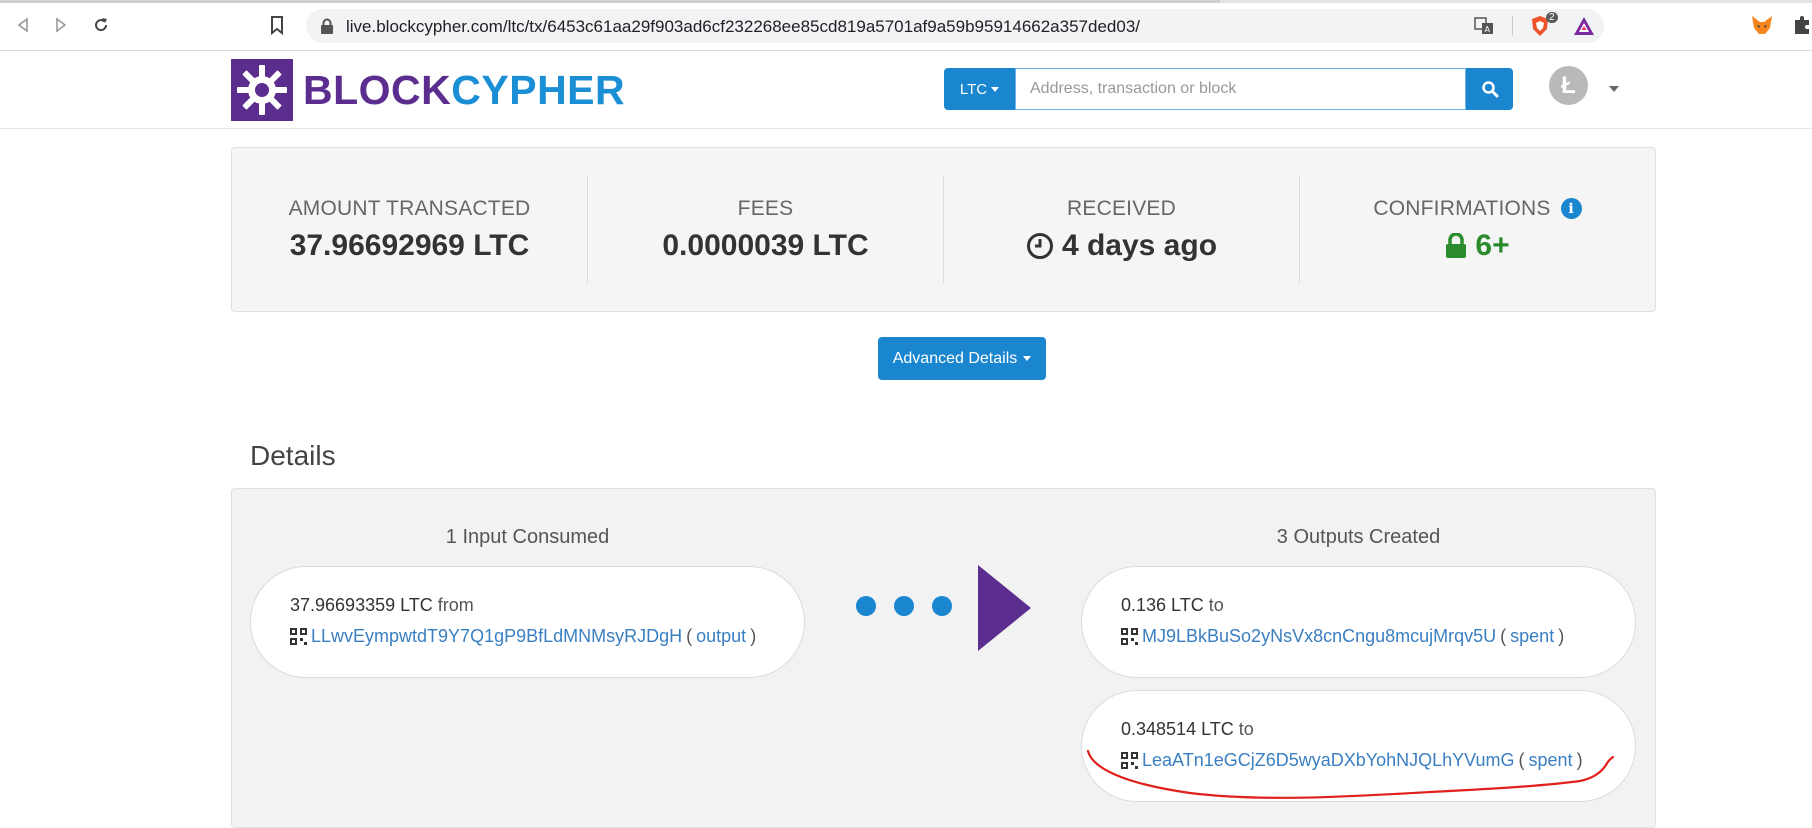  I want to click on output-amount-line: 0.348514 LTC to, so click(1378, 729).